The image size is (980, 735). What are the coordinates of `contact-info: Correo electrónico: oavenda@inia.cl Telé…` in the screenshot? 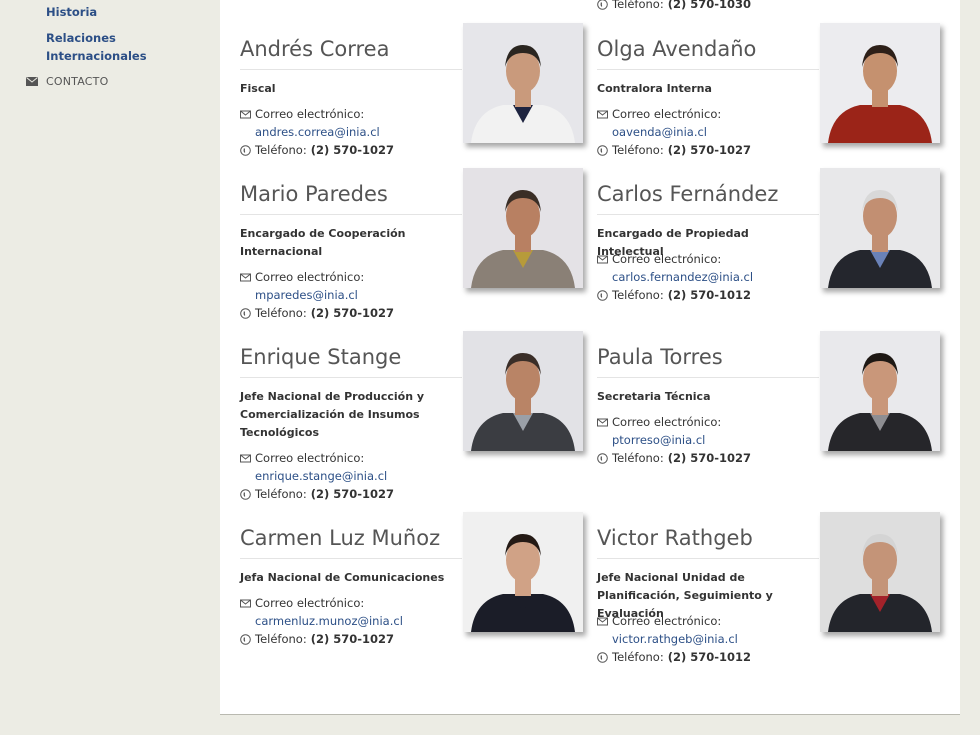 It's located at (674, 132).